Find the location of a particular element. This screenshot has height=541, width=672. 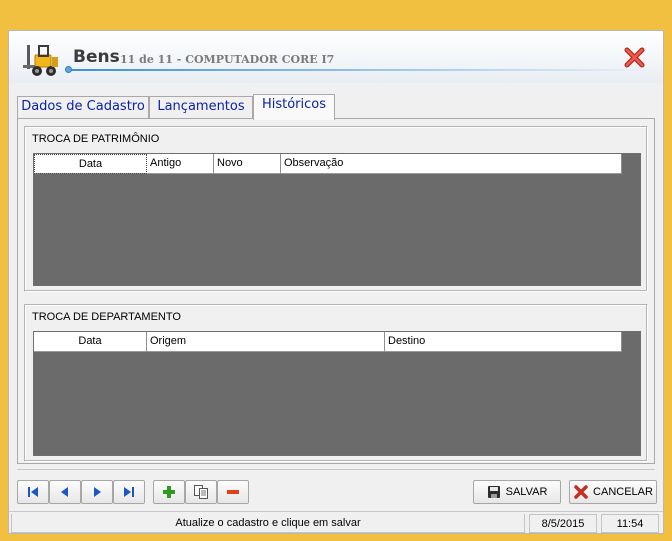

patrimonio-title: TROCA DE PATRIMÔNIO is located at coordinates (96, 139).